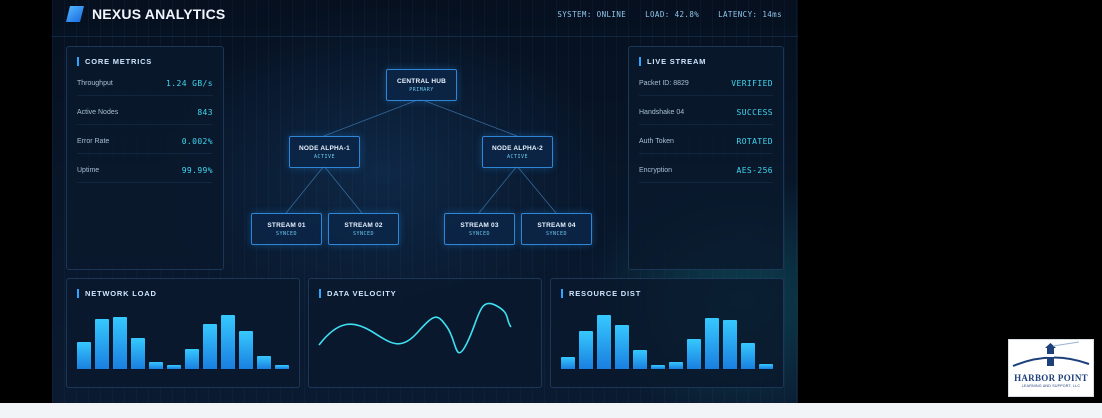 The image size is (1102, 418). What do you see at coordinates (468, 117) in the screenshot?
I see `link-hub-alpha2` at bounding box center [468, 117].